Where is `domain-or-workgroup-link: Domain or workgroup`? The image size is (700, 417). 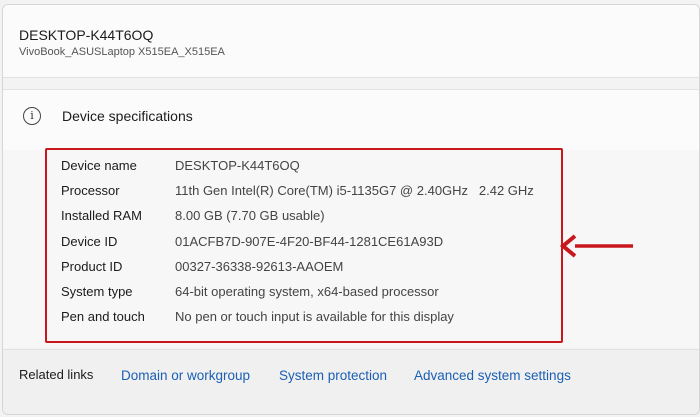 domain-or-workgroup-link: Domain or workgroup is located at coordinates (185, 375).